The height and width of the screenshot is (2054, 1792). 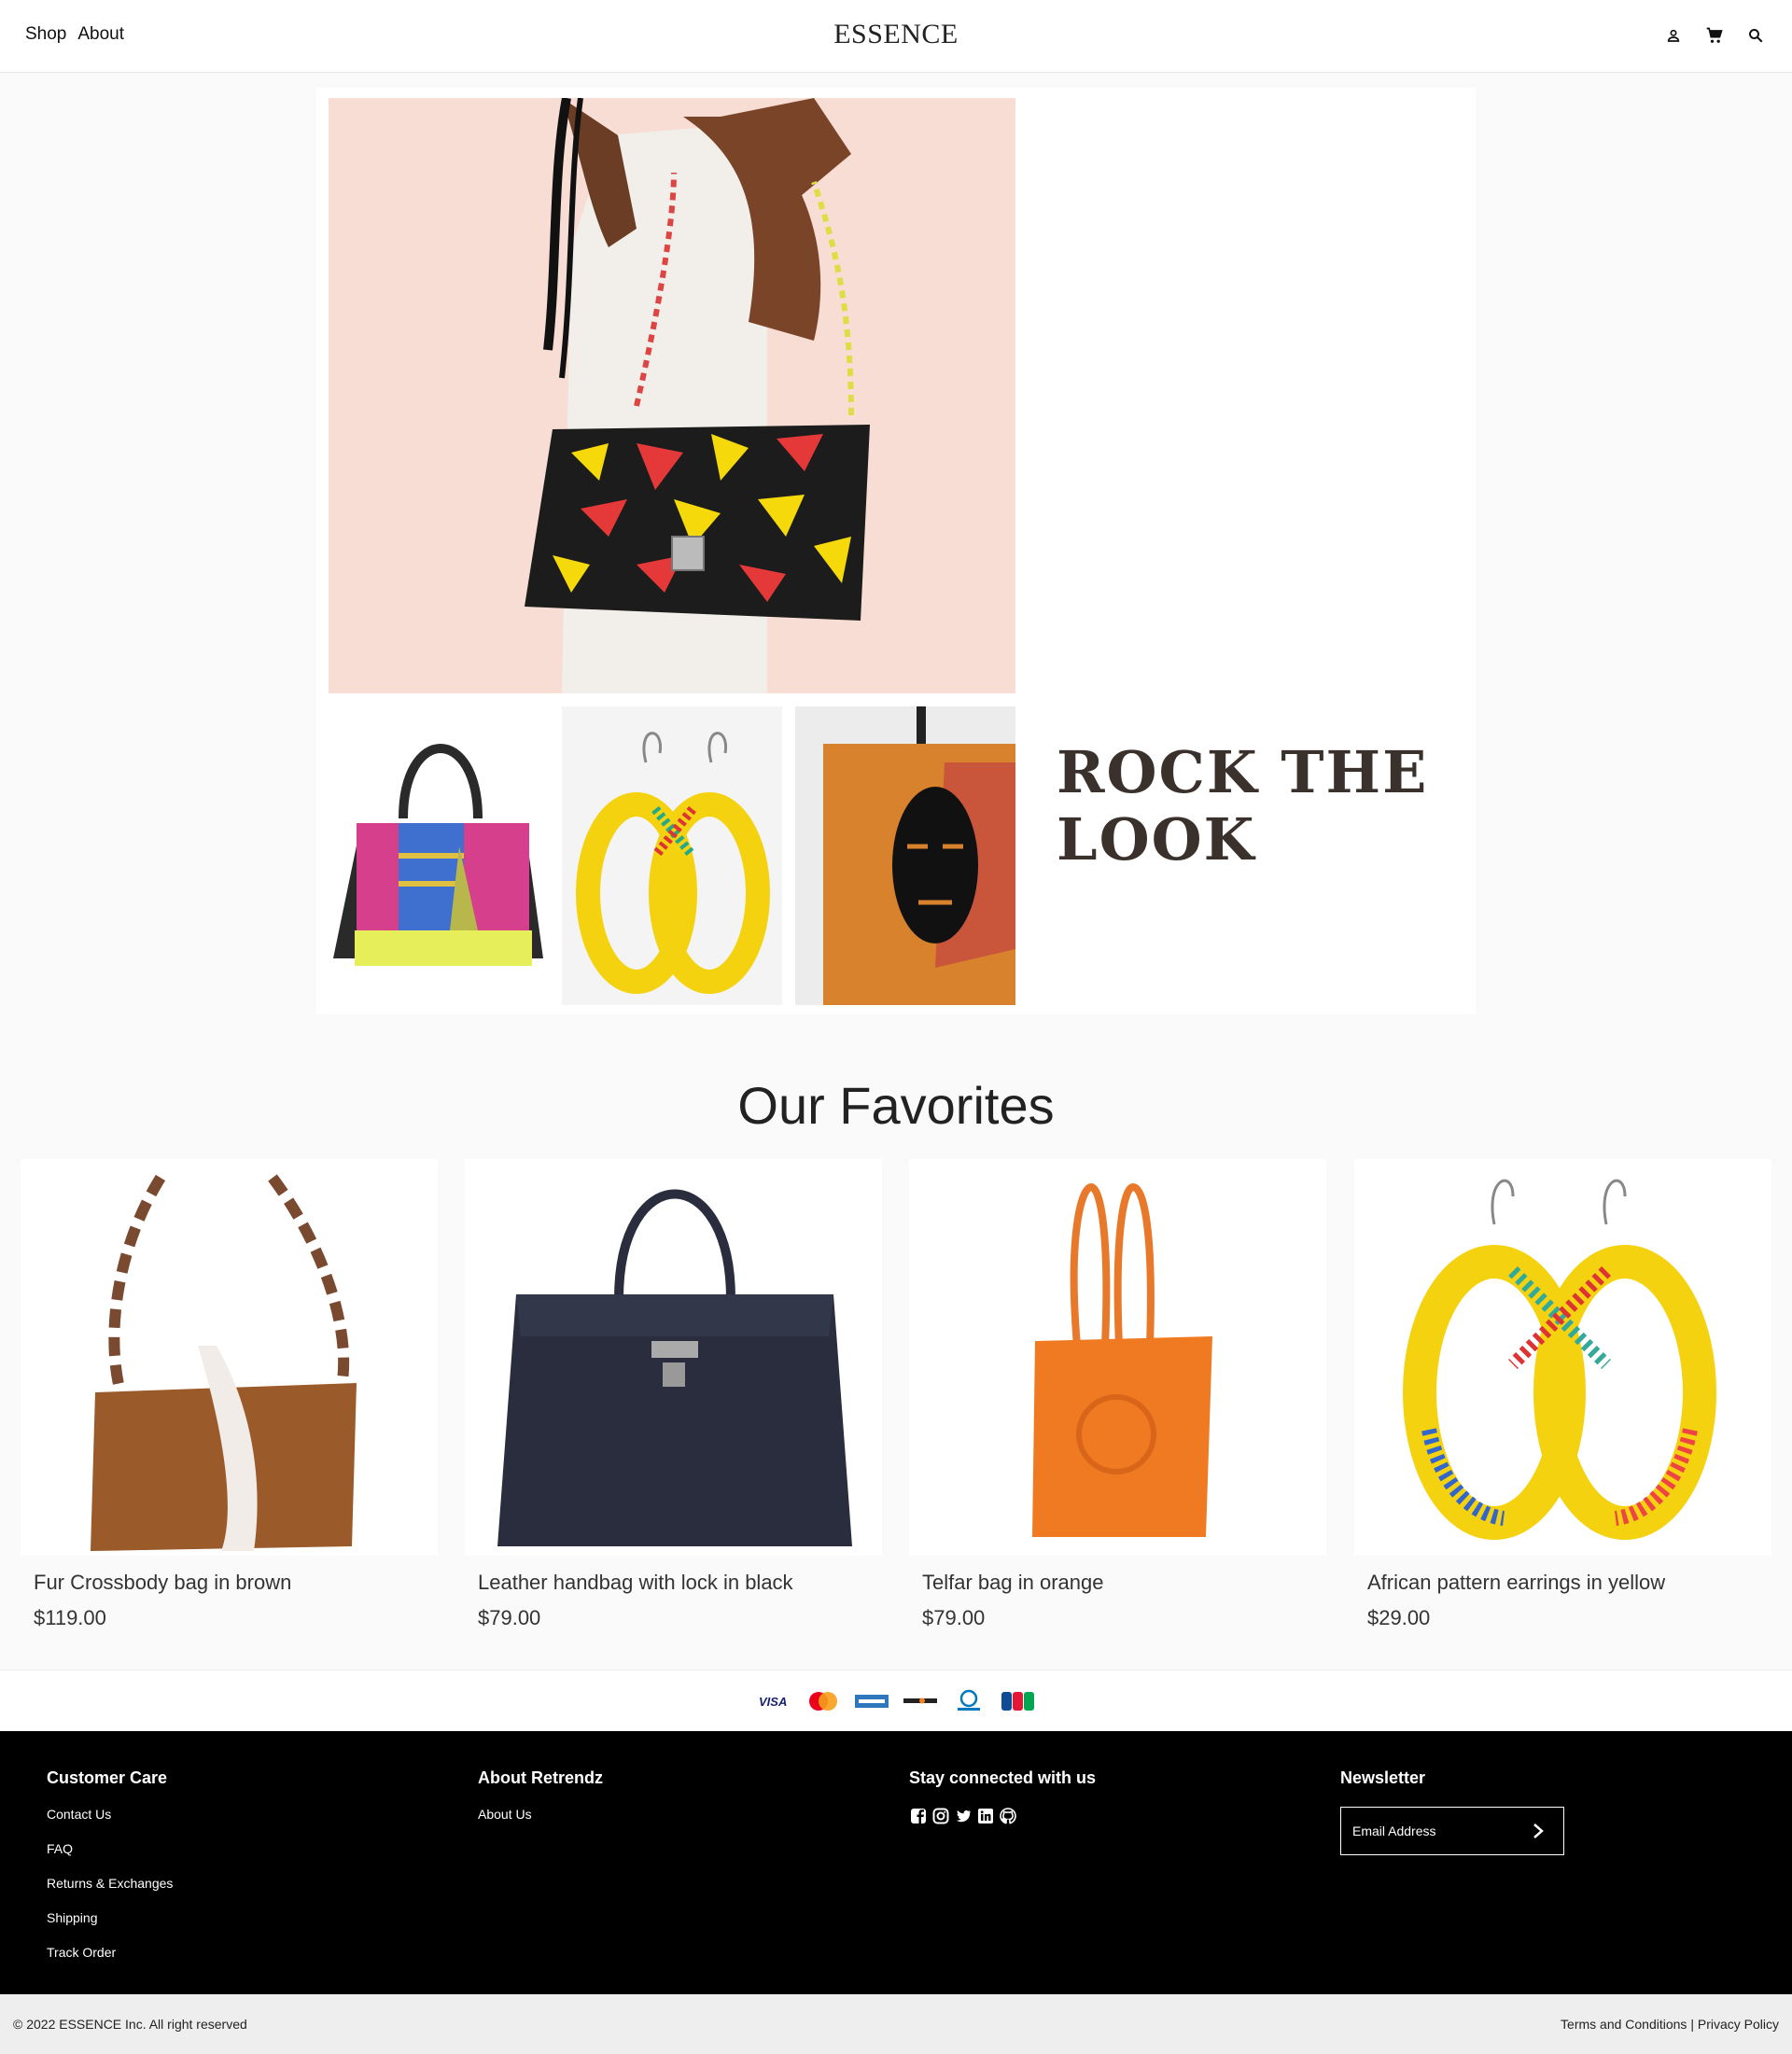 I want to click on footer-link-about-us: About Us, so click(x=540, y=1814).